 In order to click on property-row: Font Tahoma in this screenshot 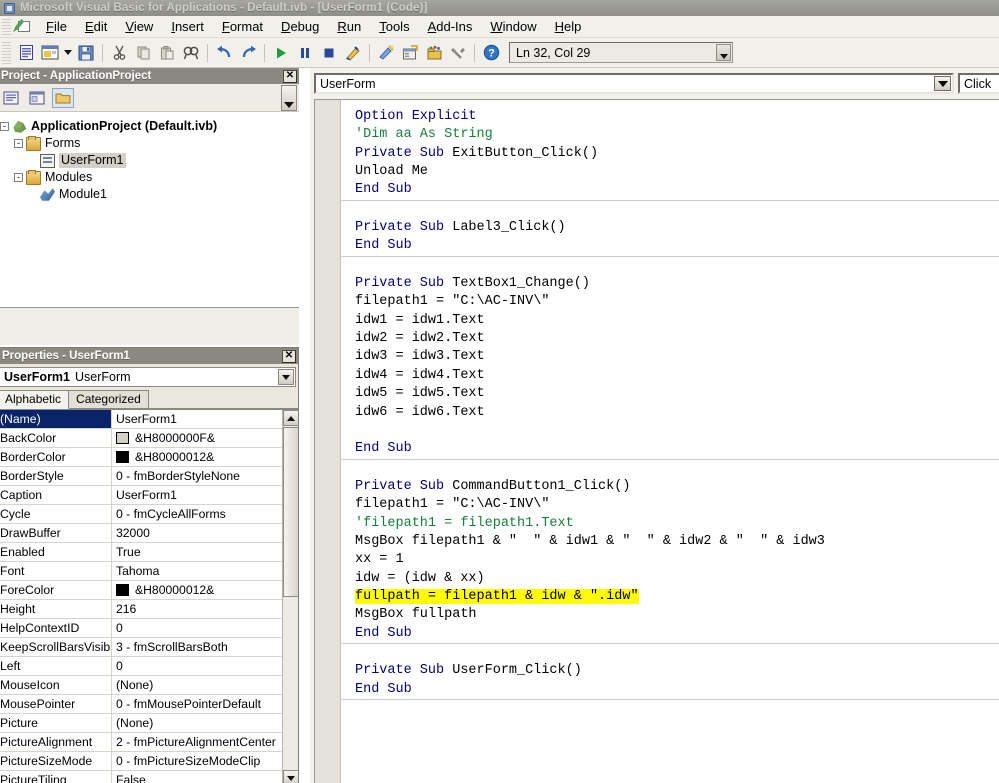, I will do `click(149, 571)`.